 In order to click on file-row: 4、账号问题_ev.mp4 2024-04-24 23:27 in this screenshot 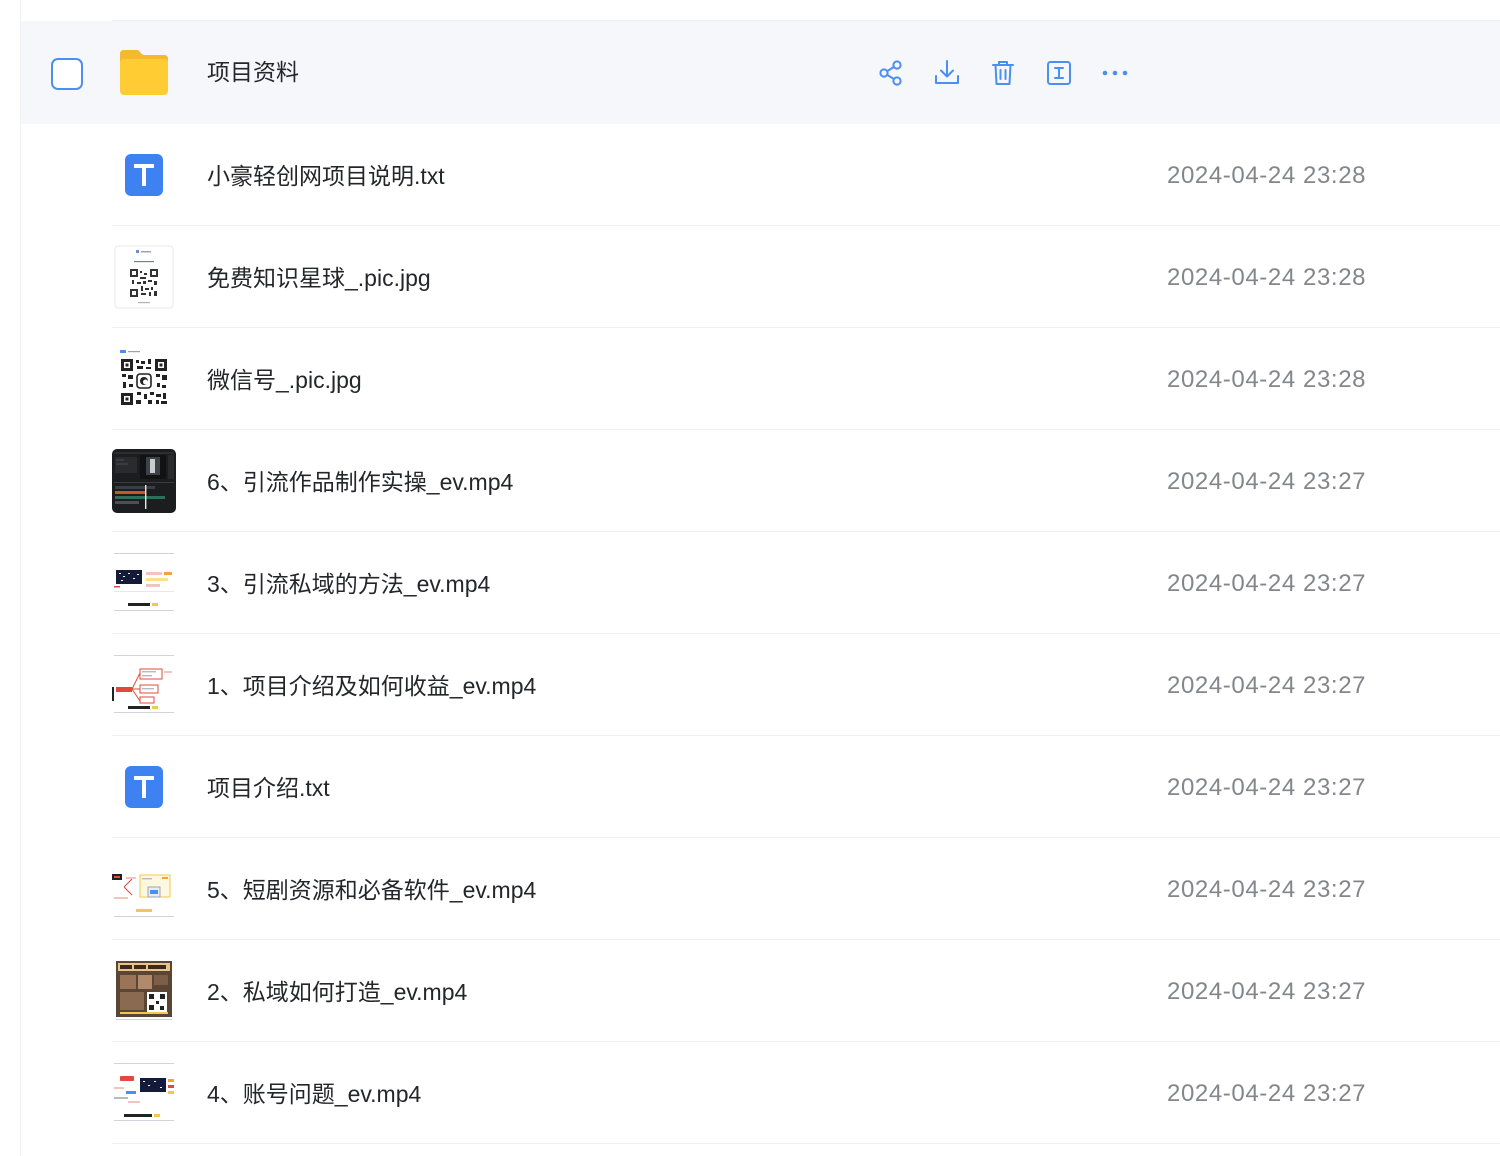, I will do `click(760, 1093)`.